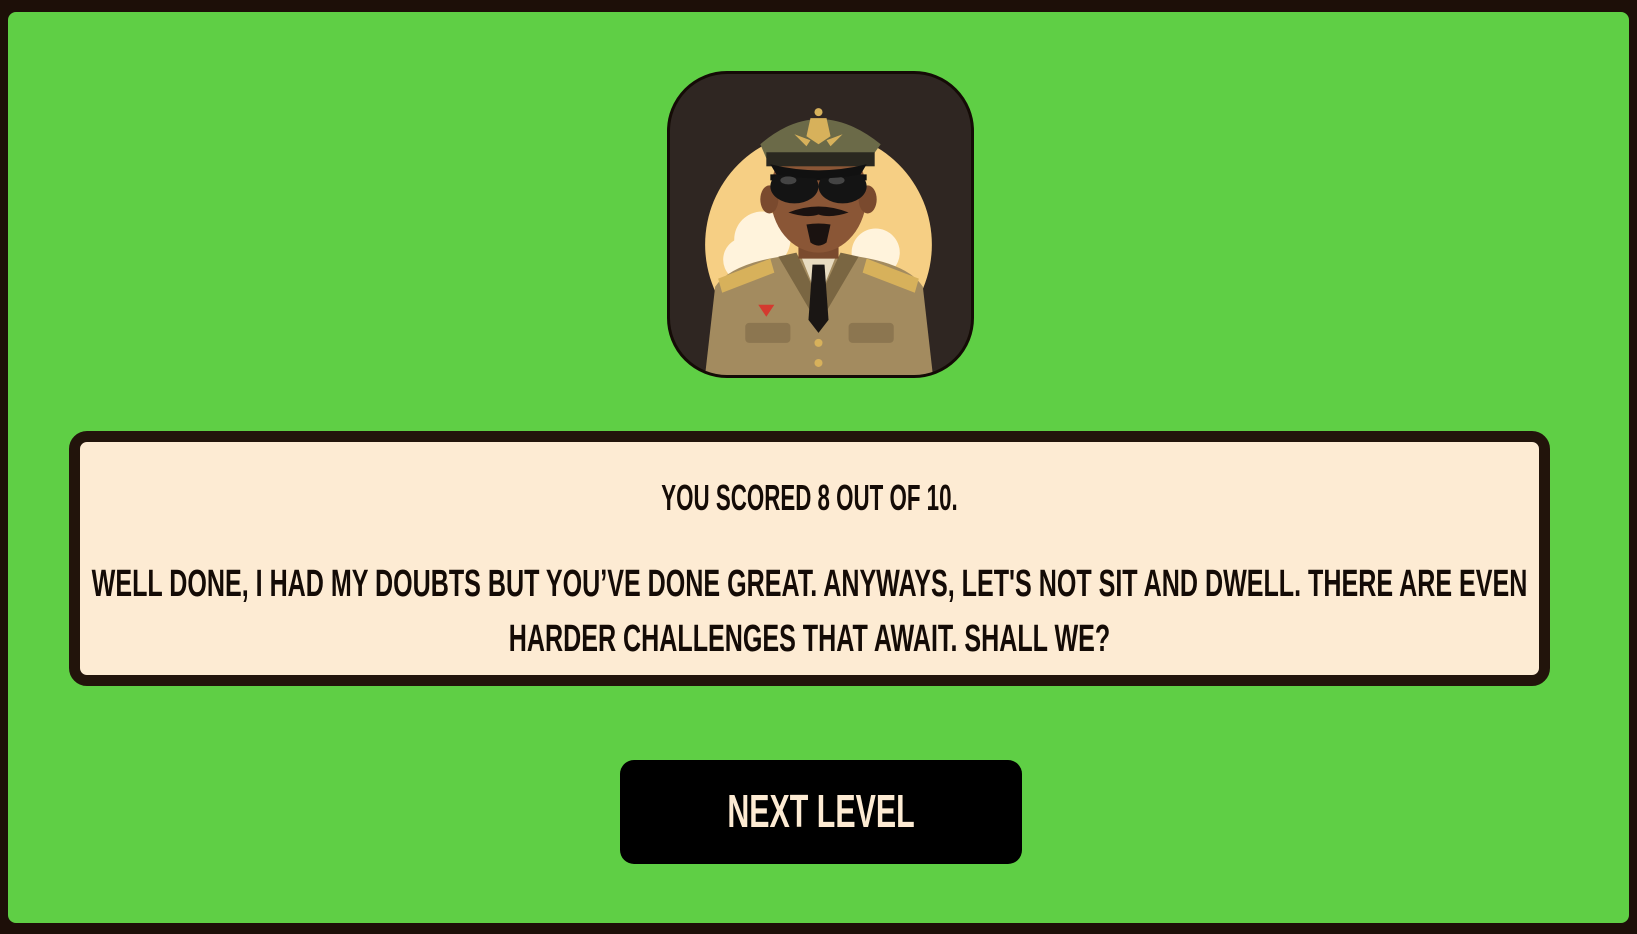  I want to click on next-level-button: Next Level, so click(821, 812).